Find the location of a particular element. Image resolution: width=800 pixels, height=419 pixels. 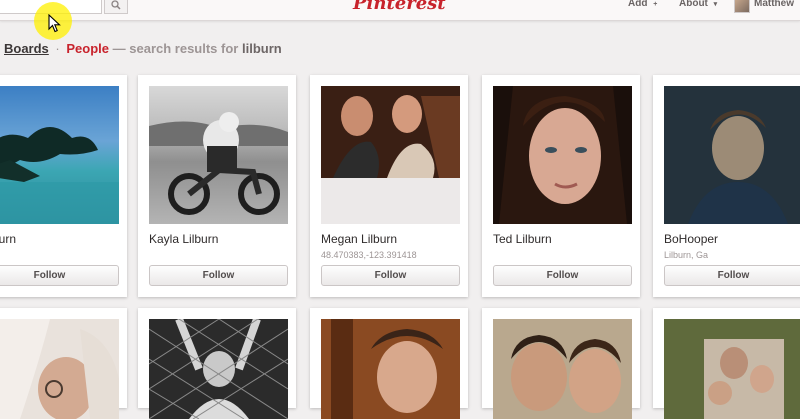

person-card: BoHooper Lilburn, Ga Follow is located at coordinates (726, 186).